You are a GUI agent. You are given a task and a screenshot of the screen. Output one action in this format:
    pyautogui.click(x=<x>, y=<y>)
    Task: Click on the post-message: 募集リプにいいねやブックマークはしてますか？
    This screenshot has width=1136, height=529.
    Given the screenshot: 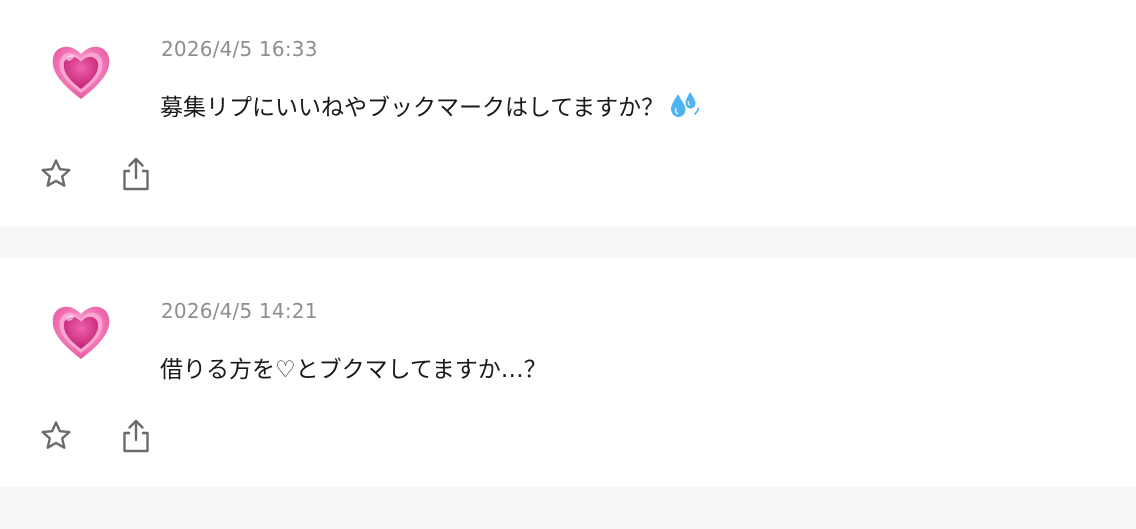 What is the action you would take?
    pyautogui.click(x=430, y=105)
    